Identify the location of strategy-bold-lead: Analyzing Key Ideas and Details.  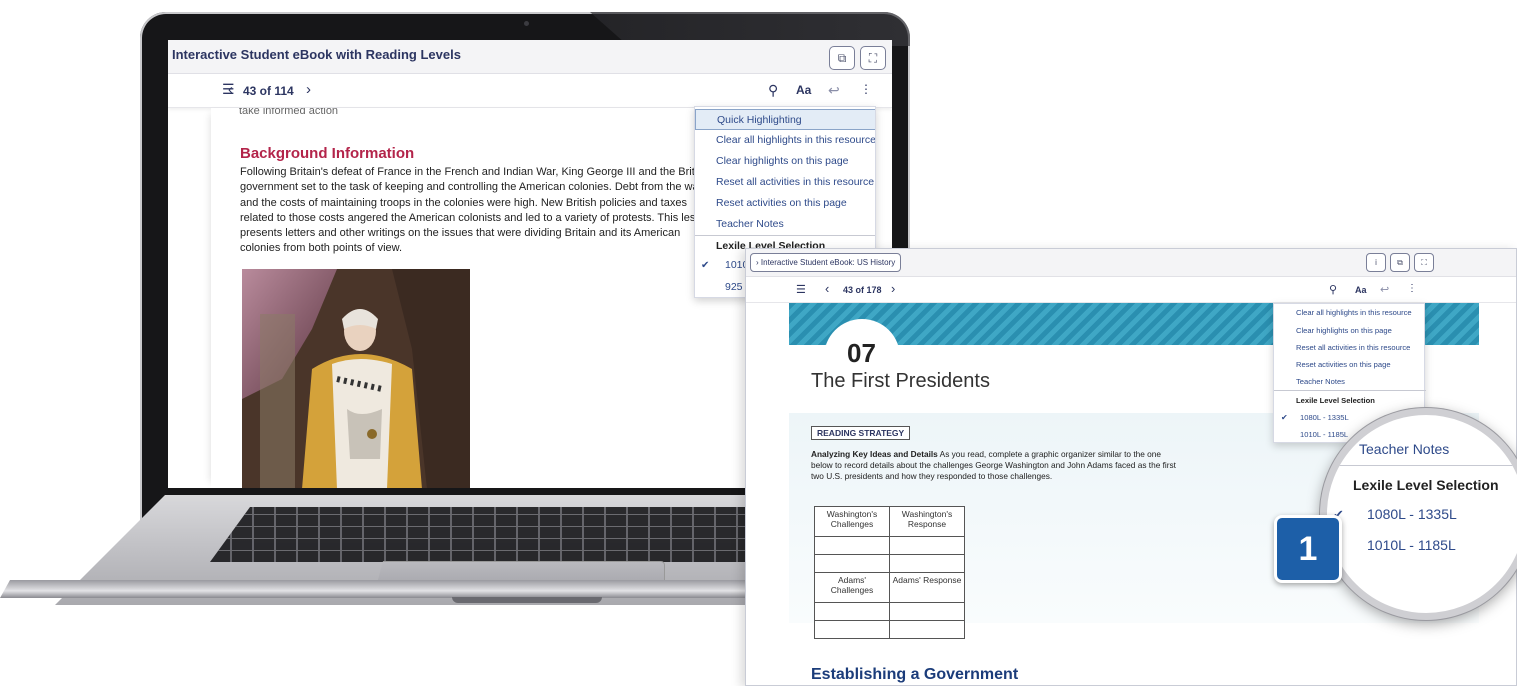
(874, 454).